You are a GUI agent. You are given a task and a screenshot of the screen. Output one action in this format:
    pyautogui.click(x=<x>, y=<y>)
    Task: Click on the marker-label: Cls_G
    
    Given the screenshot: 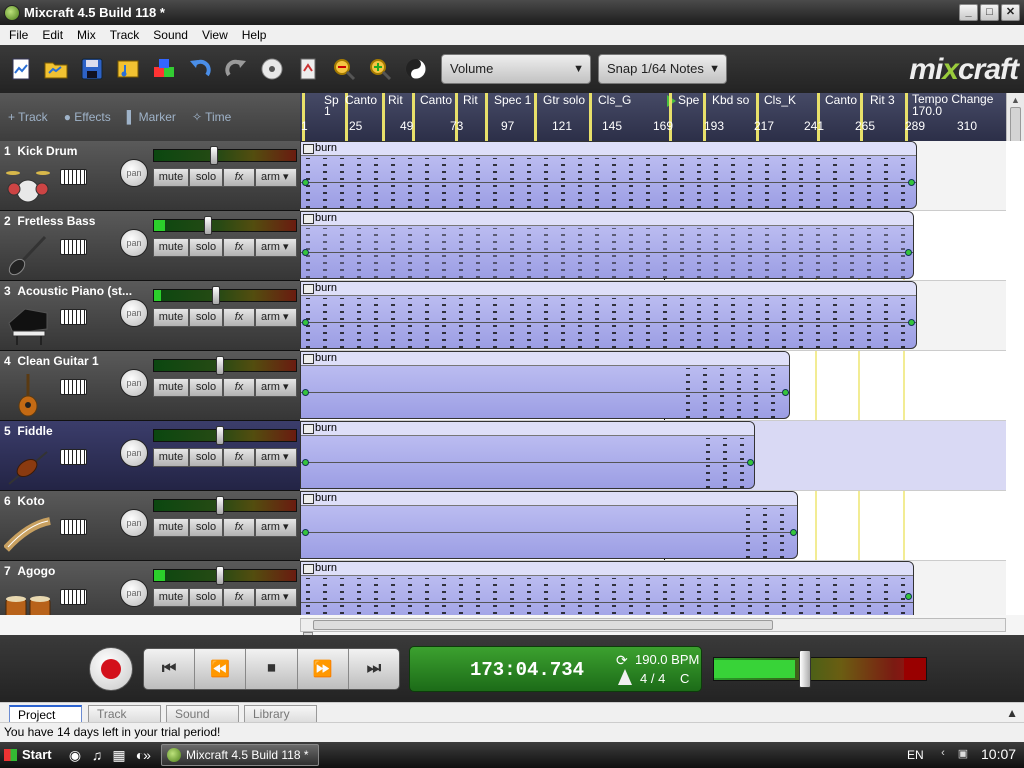 What is the action you would take?
    pyautogui.click(x=610, y=100)
    